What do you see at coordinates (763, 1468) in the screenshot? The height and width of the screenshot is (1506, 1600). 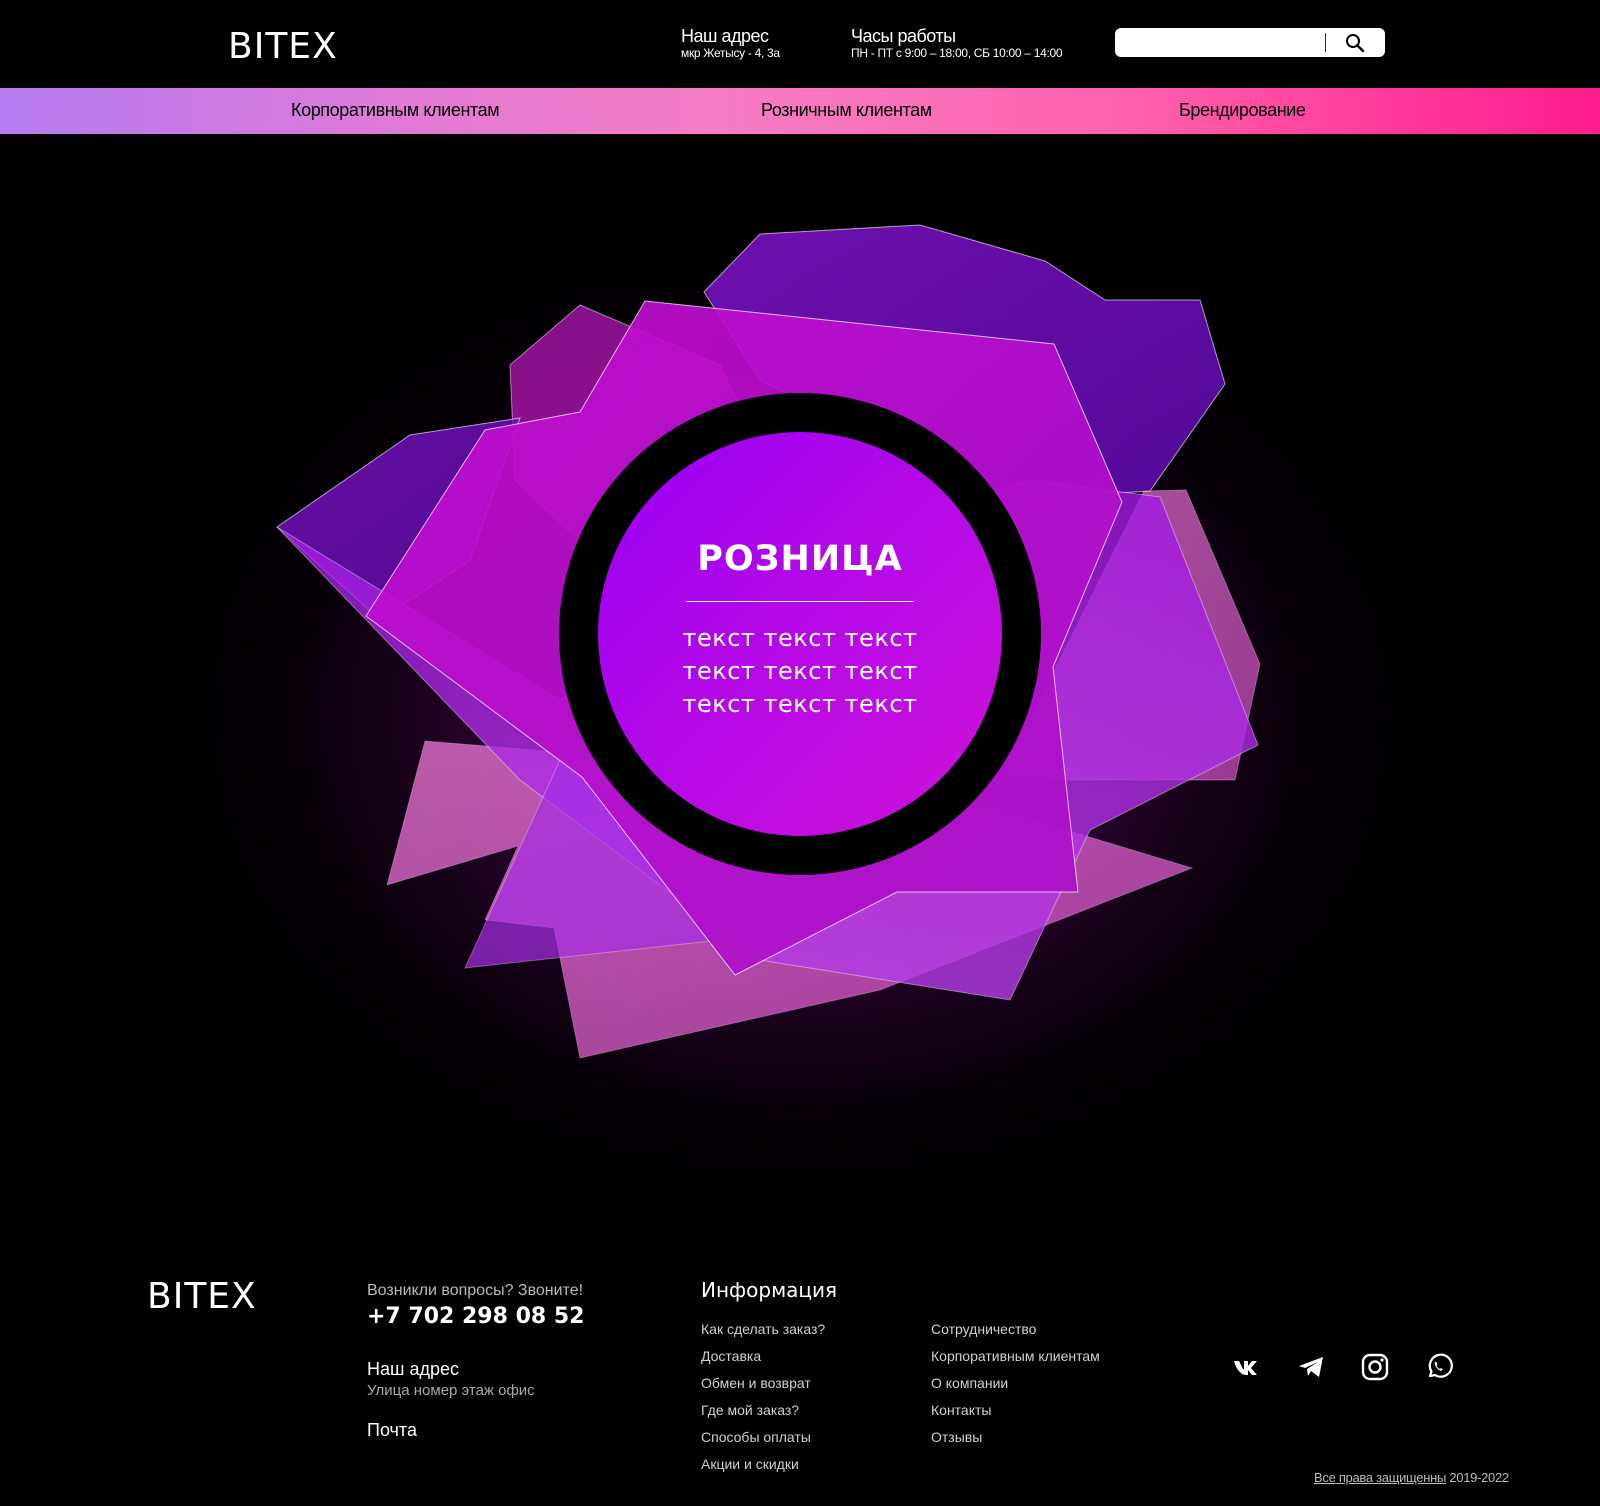 I see `footer-link: Акции и скидки` at bounding box center [763, 1468].